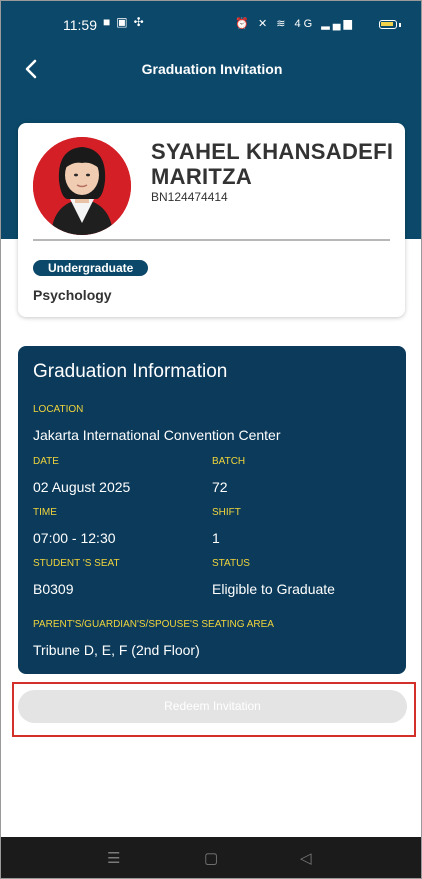  I want to click on student-name: SYAHEL KHANSADEFI MARITZA, so click(272, 164).